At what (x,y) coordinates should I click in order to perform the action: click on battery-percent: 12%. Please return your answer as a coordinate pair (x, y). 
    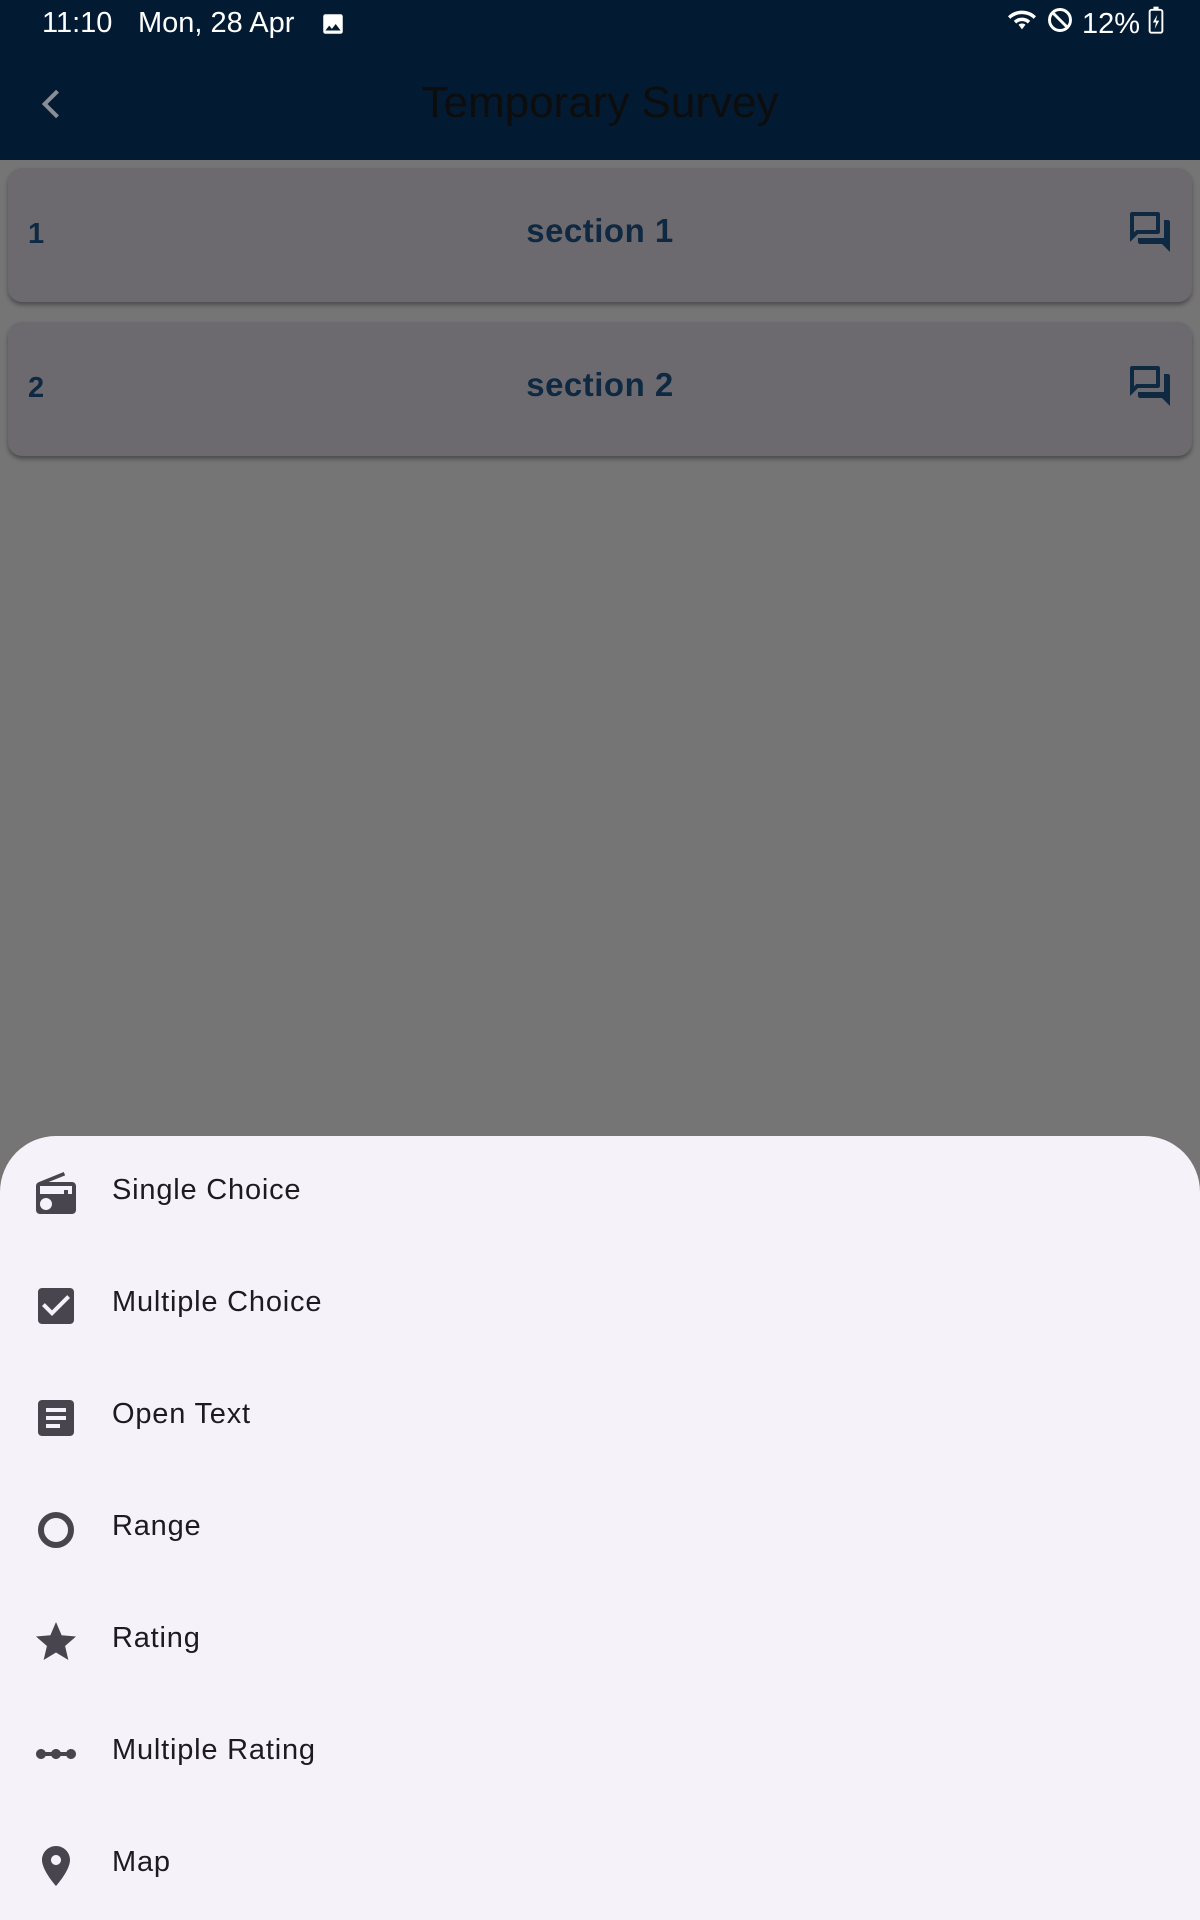
    Looking at the image, I should click on (1110, 23).